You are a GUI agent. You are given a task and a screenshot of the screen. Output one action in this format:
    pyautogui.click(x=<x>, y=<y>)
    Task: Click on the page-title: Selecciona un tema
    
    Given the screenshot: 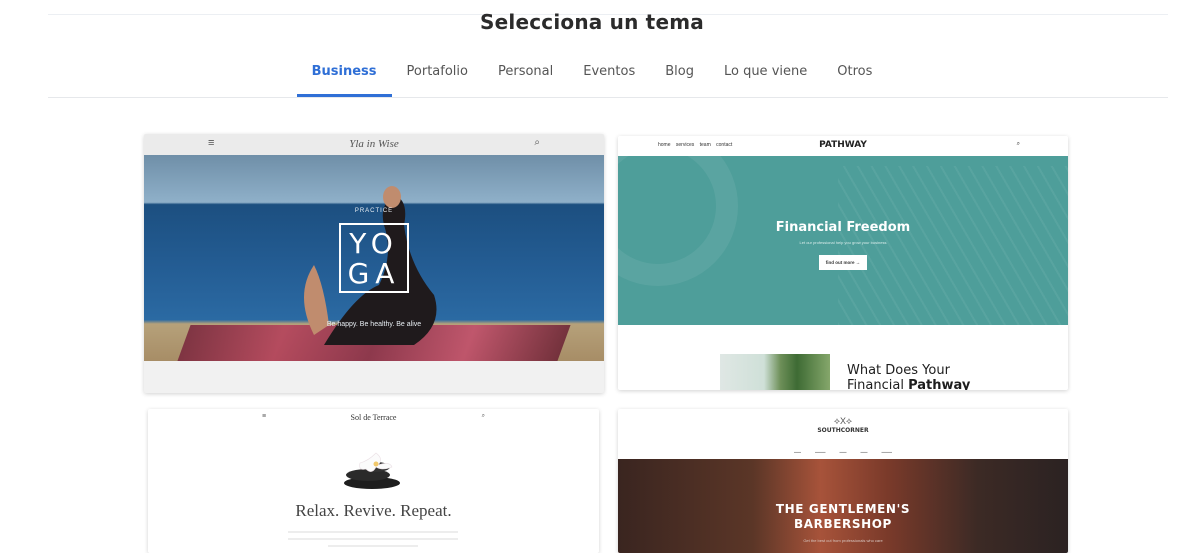 What is the action you would take?
    pyautogui.click(x=592, y=22)
    